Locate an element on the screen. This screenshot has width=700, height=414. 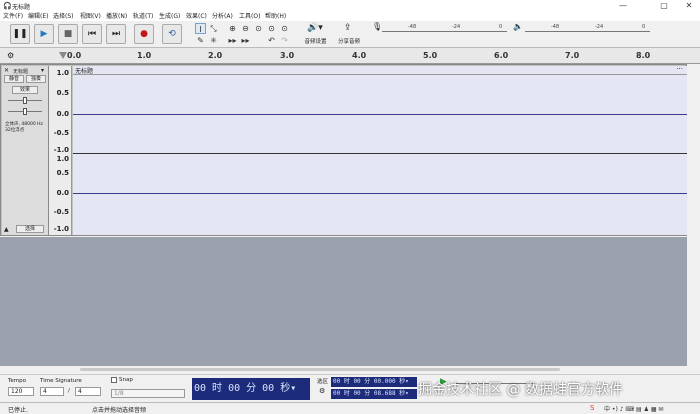
microphone-icon: 🎙 is located at coordinates (377, 26).